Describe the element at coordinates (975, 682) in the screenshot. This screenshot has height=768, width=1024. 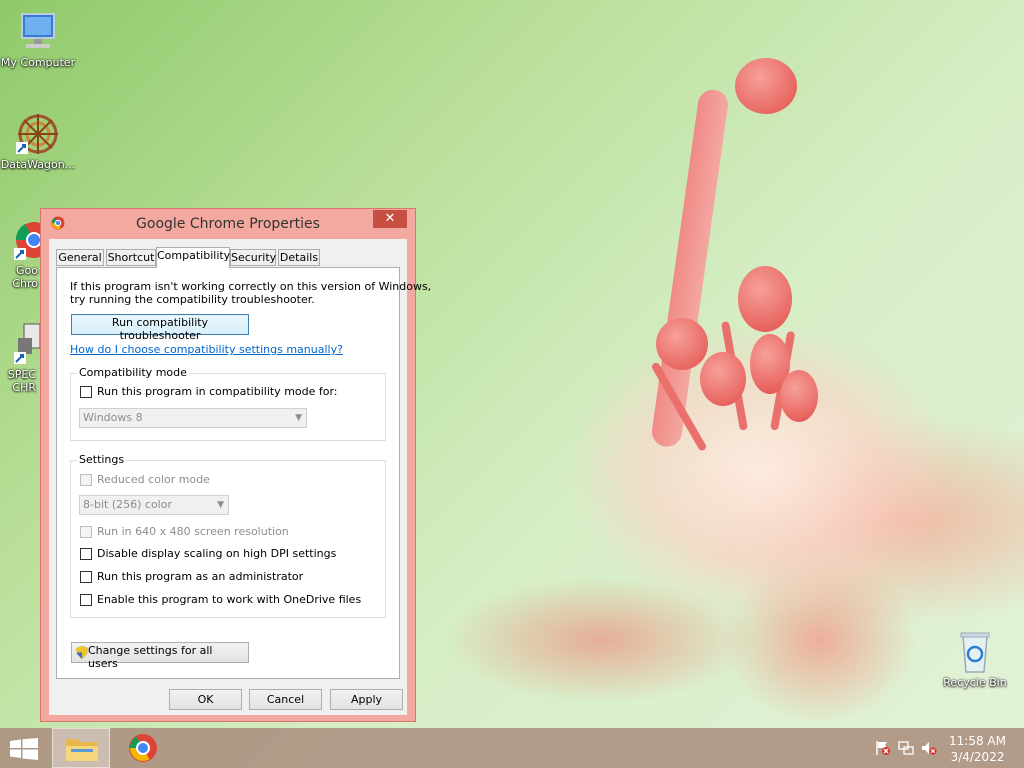
I see `desktop-icon-label: Recycle Bin` at that location.